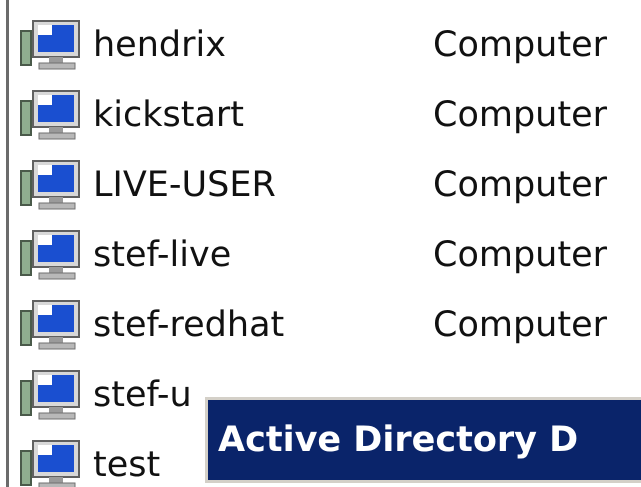  I want to click on computer-name: stef-live, so click(162, 255).